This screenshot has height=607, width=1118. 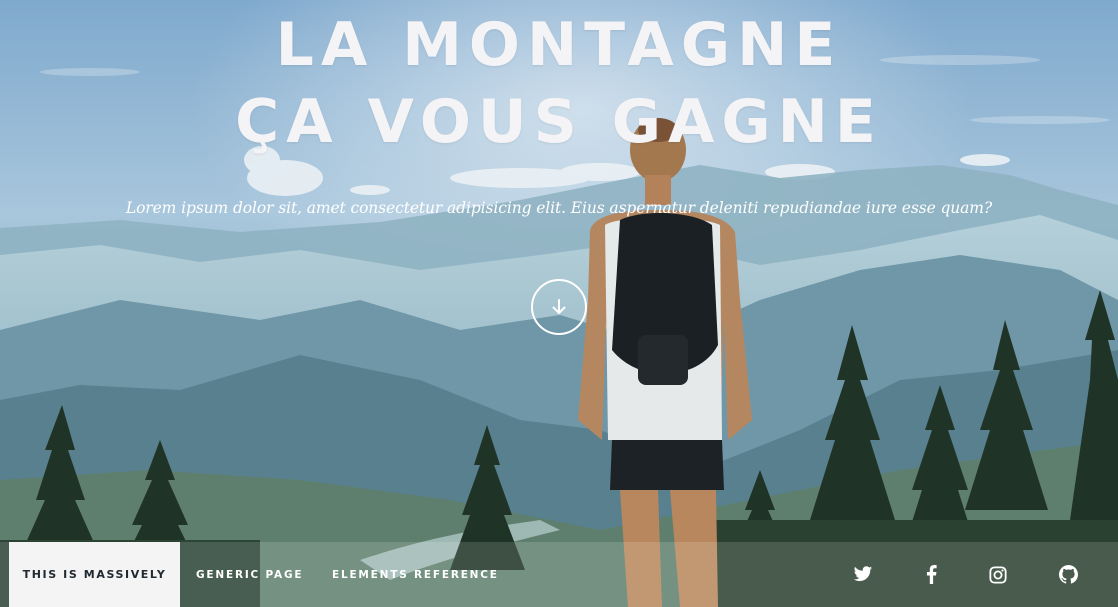 What do you see at coordinates (931, 574) in the screenshot?
I see `facebook-icon` at bounding box center [931, 574].